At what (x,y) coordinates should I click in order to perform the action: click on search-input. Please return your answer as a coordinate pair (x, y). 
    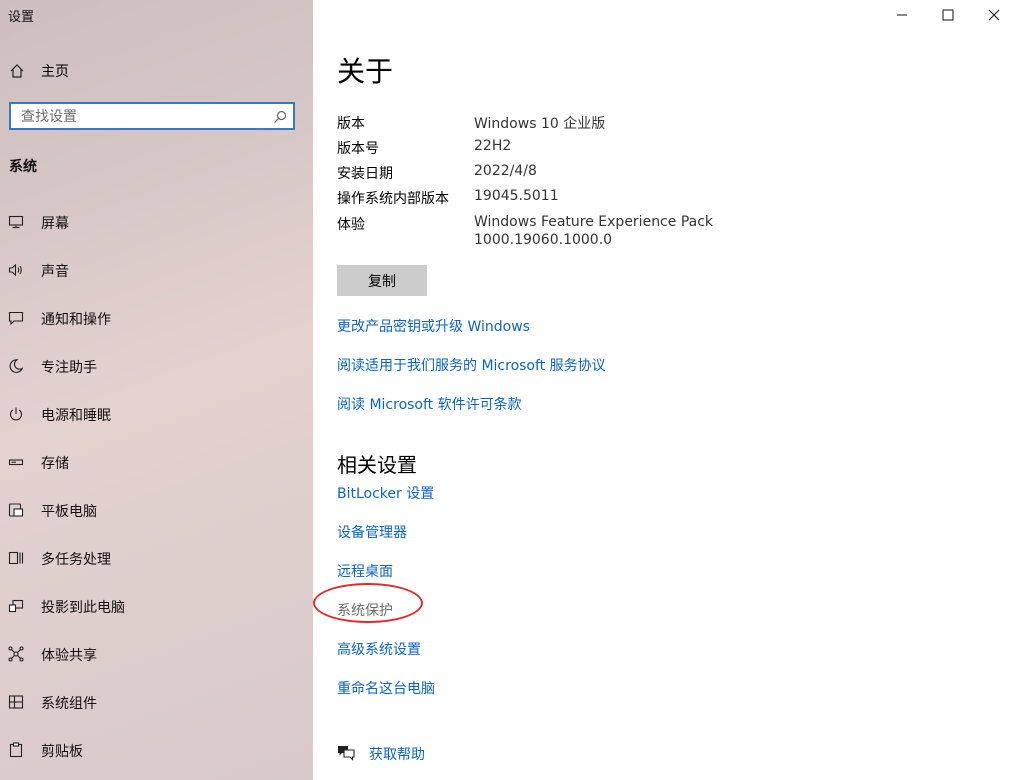
    Looking at the image, I should click on (146, 117).